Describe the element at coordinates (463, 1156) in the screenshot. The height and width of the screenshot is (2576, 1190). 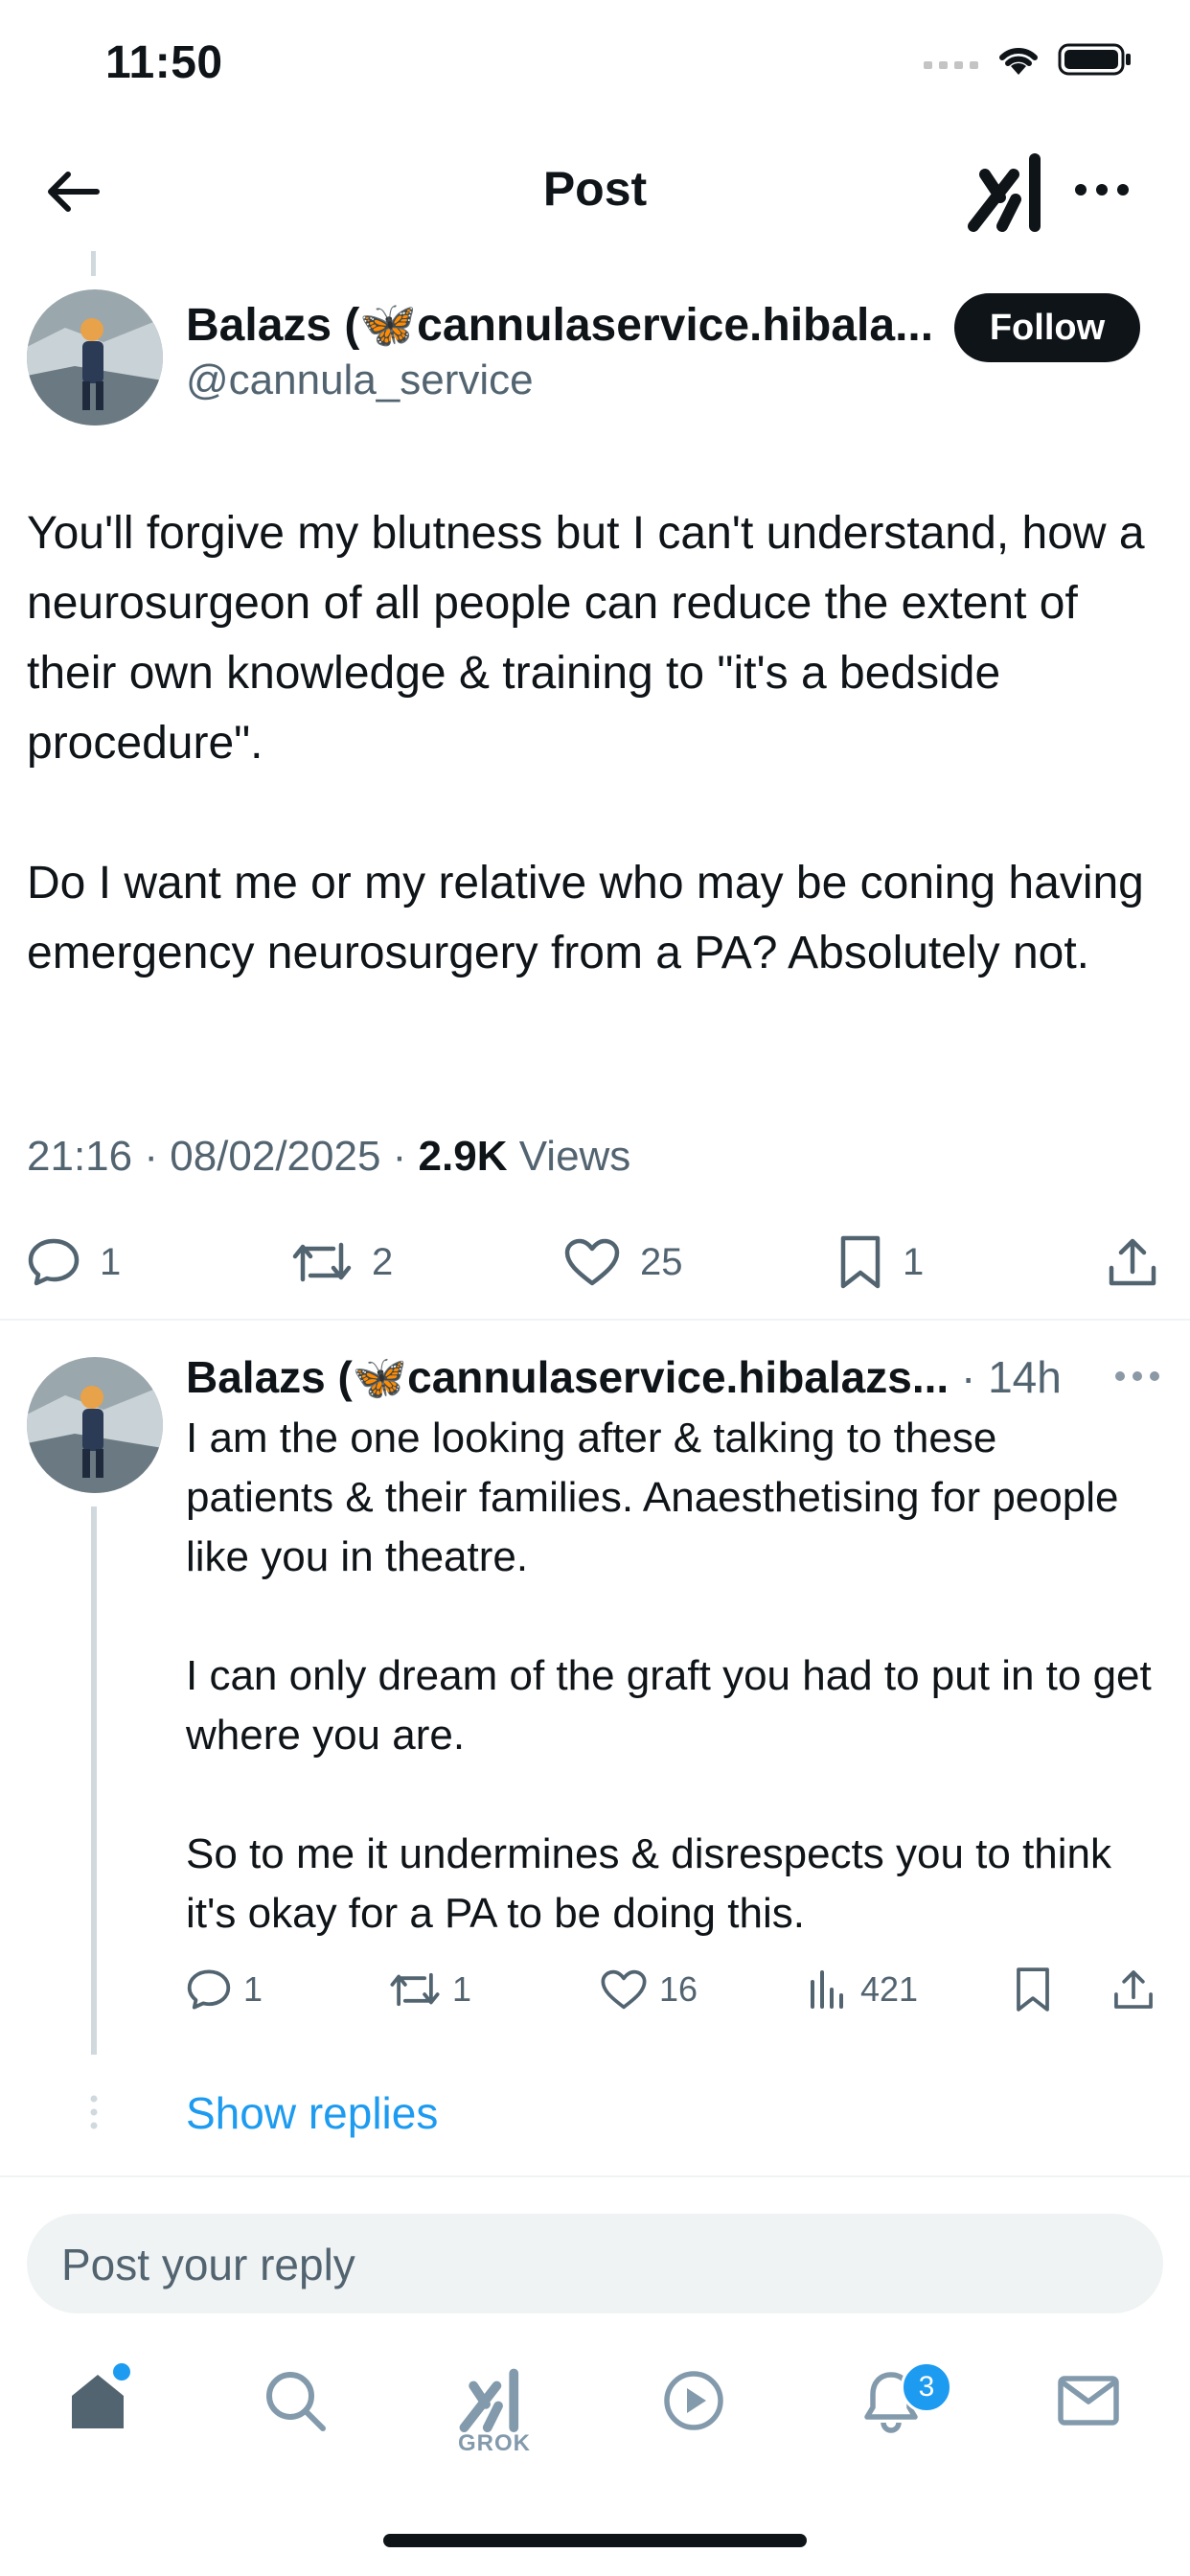
I see `views-count: 2.9K` at that location.